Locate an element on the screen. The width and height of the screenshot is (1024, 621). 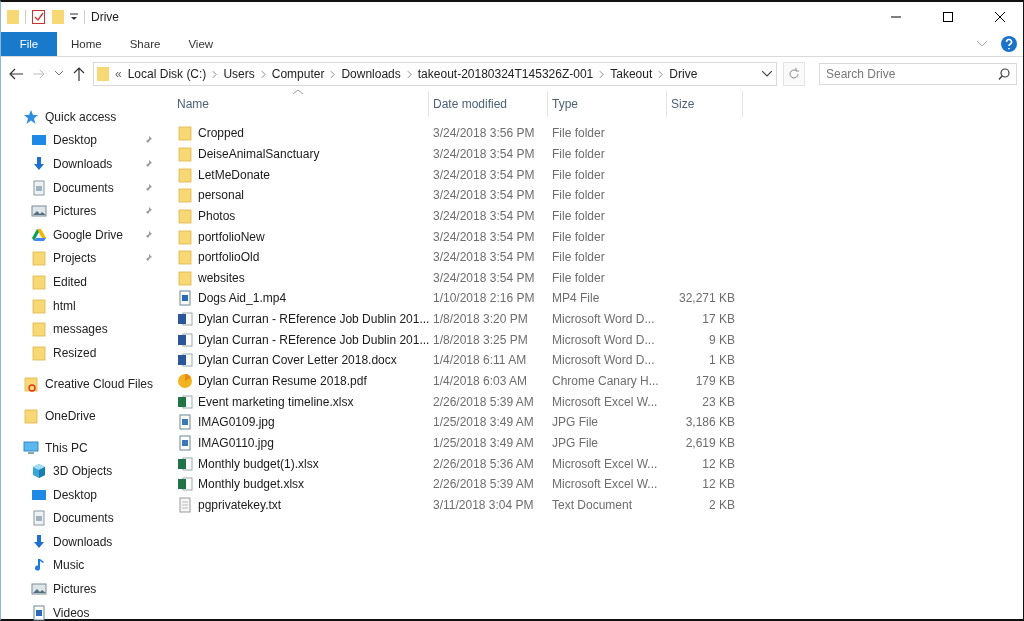
back-button is located at coordinates (16, 74).